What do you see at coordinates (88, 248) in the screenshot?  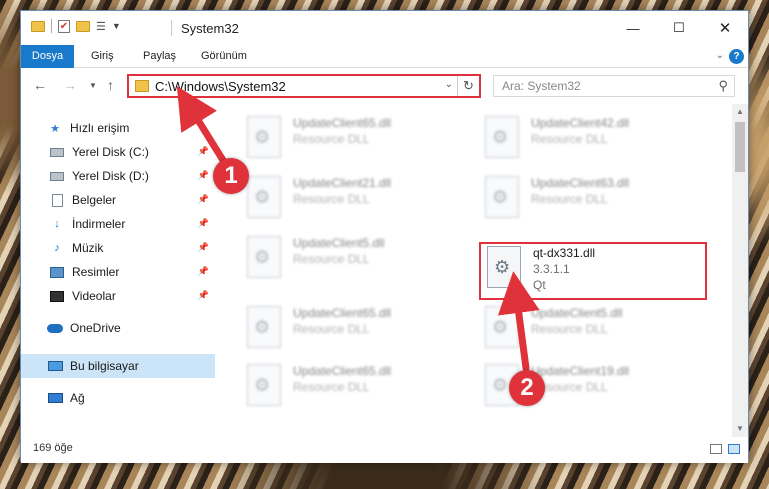 I see `sidebar-item-label: Müzik` at bounding box center [88, 248].